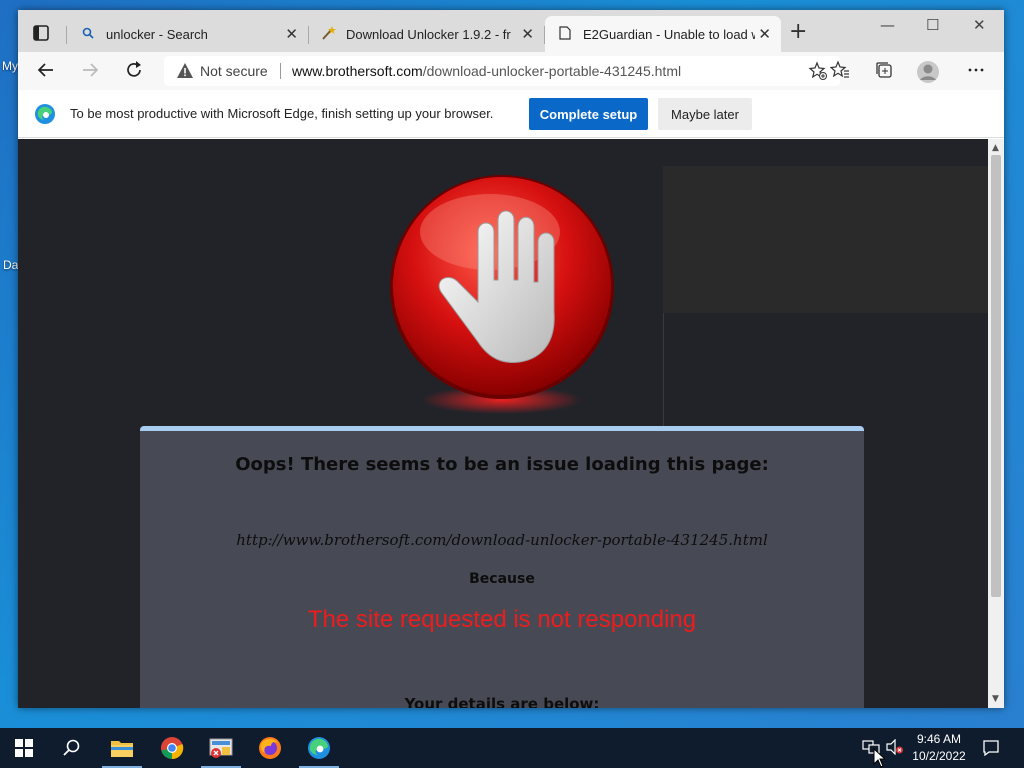 The width and height of the screenshot is (1024, 768). What do you see at coordinates (185, 71) in the screenshot?
I see `warning-icon` at bounding box center [185, 71].